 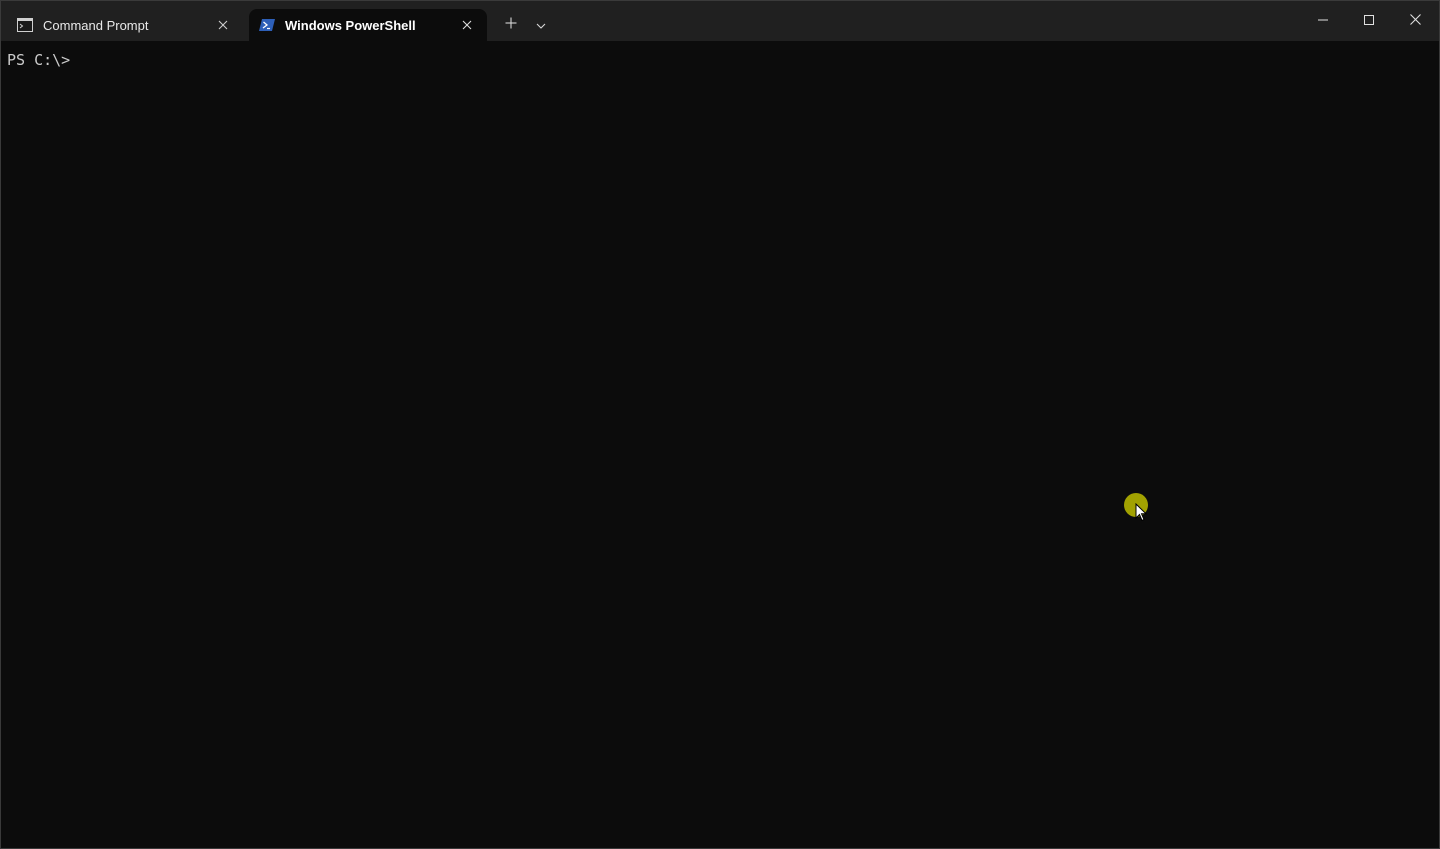 I want to click on plus-icon, so click(x=511, y=25).